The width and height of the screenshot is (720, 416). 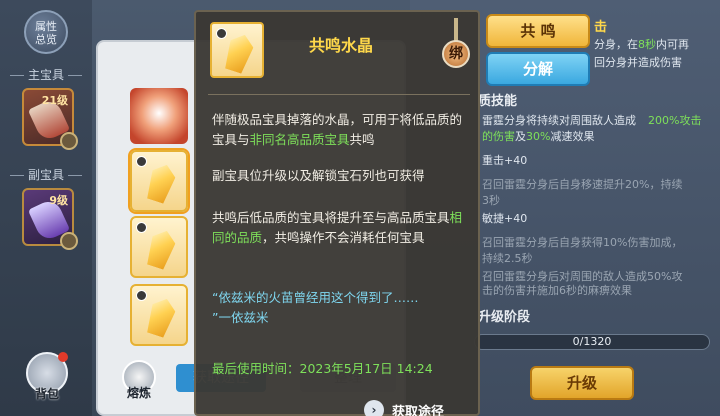 What do you see at coordinates (582, 383) in the screenshot?
I see `upgrade-button: 升级` at bounding box center [582, 383].